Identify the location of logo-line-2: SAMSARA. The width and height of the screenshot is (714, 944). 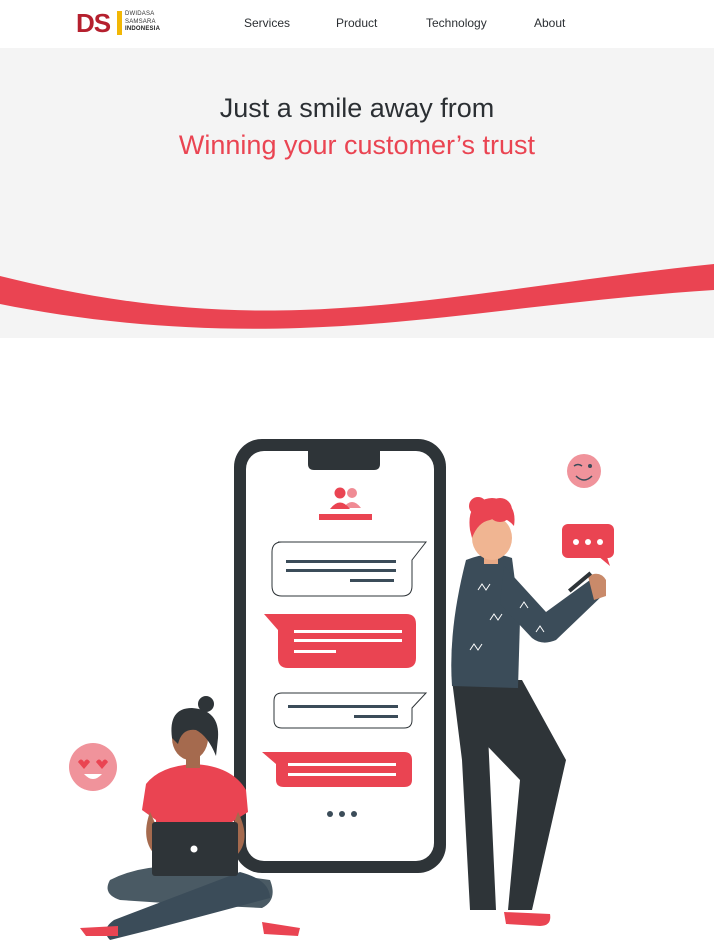
(140, 21).